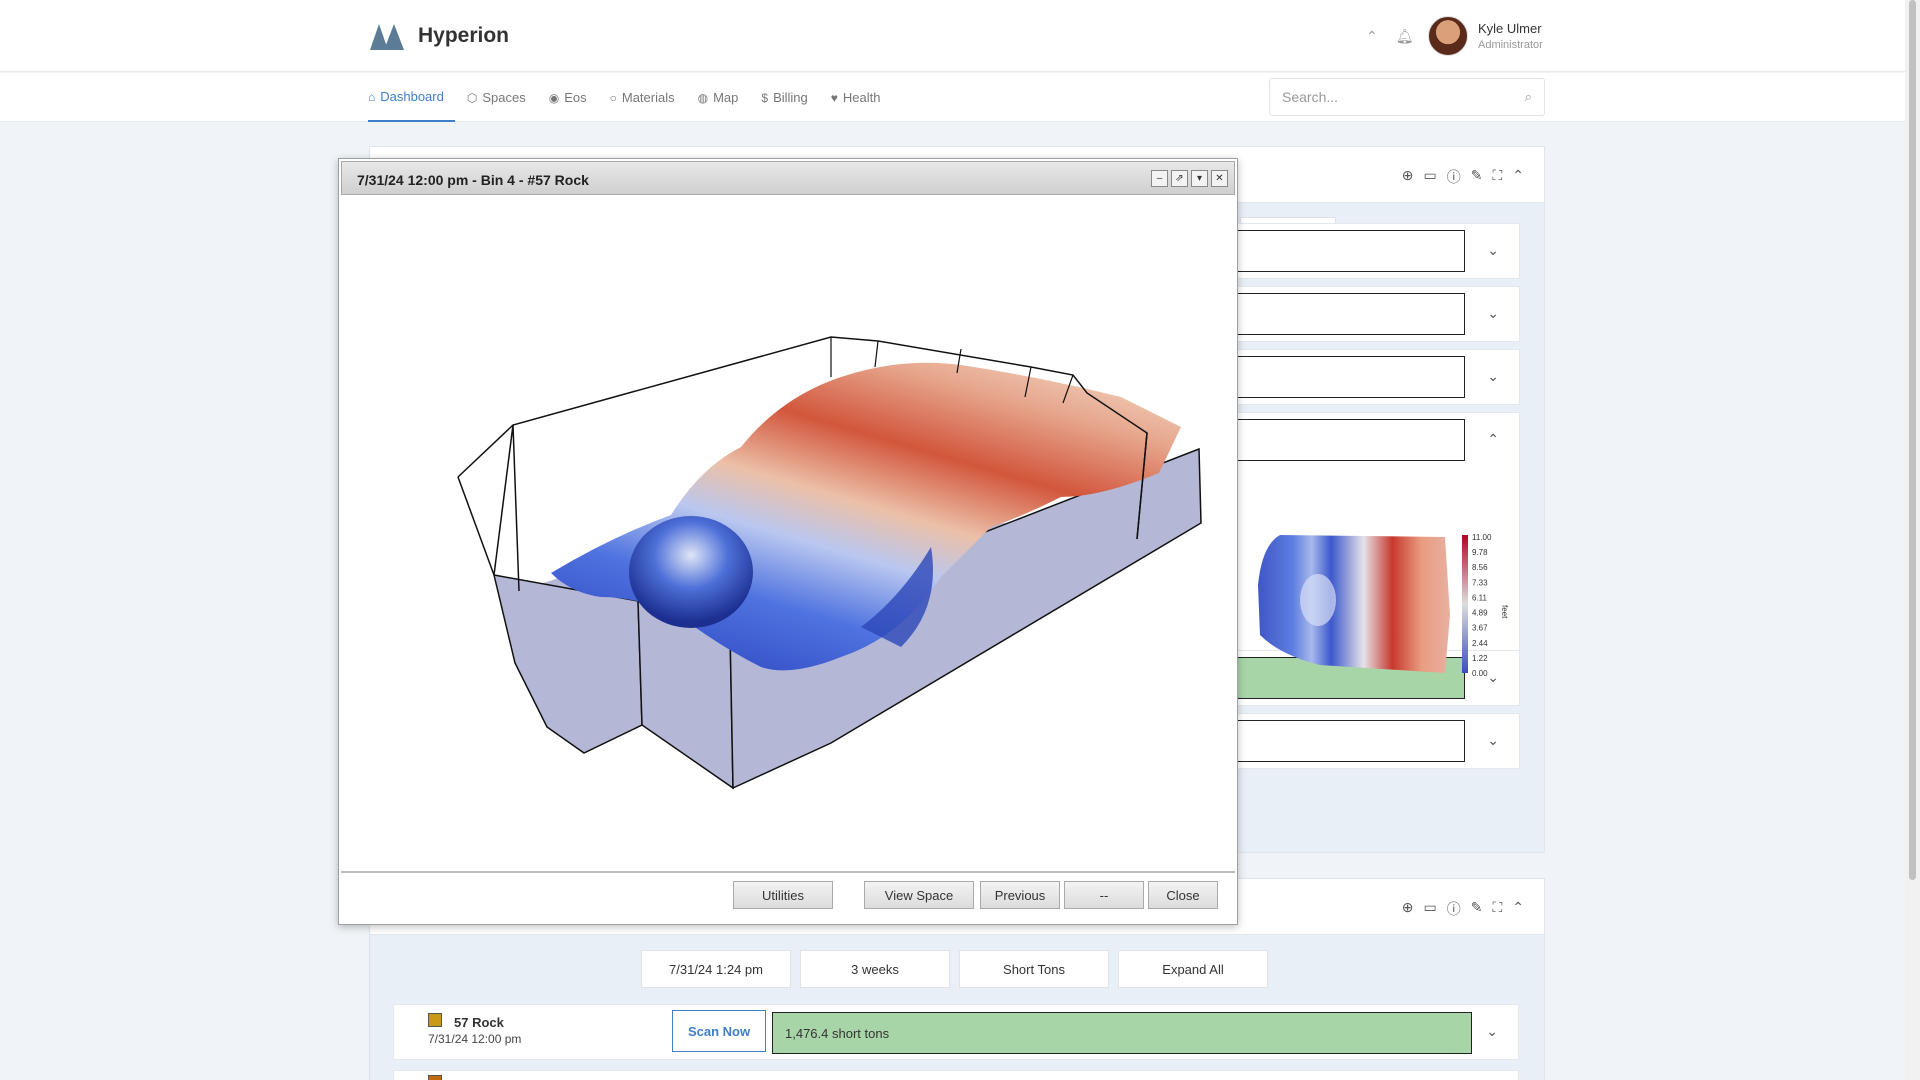 This screenshot has height=1080, width=1920. Describe the element at coordinates (1020, 895) in the screenshot. I see `previous-button: Previous` at that location.